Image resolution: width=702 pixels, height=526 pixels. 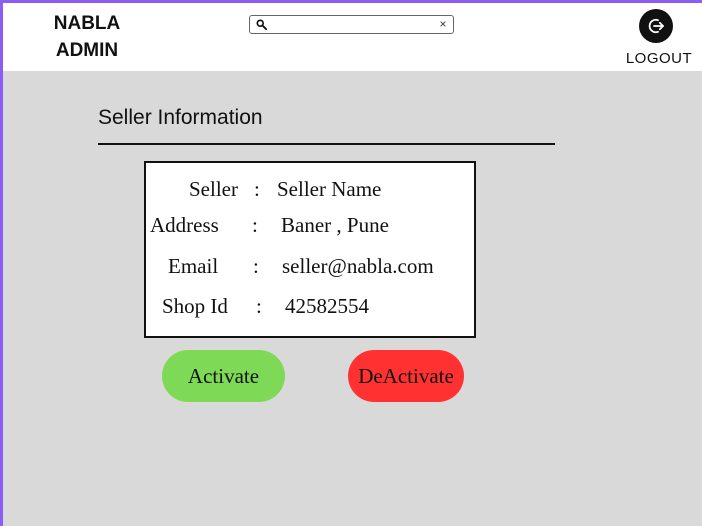 I want to click on logout-button: LOGOUT, so click(x=659, y=39).